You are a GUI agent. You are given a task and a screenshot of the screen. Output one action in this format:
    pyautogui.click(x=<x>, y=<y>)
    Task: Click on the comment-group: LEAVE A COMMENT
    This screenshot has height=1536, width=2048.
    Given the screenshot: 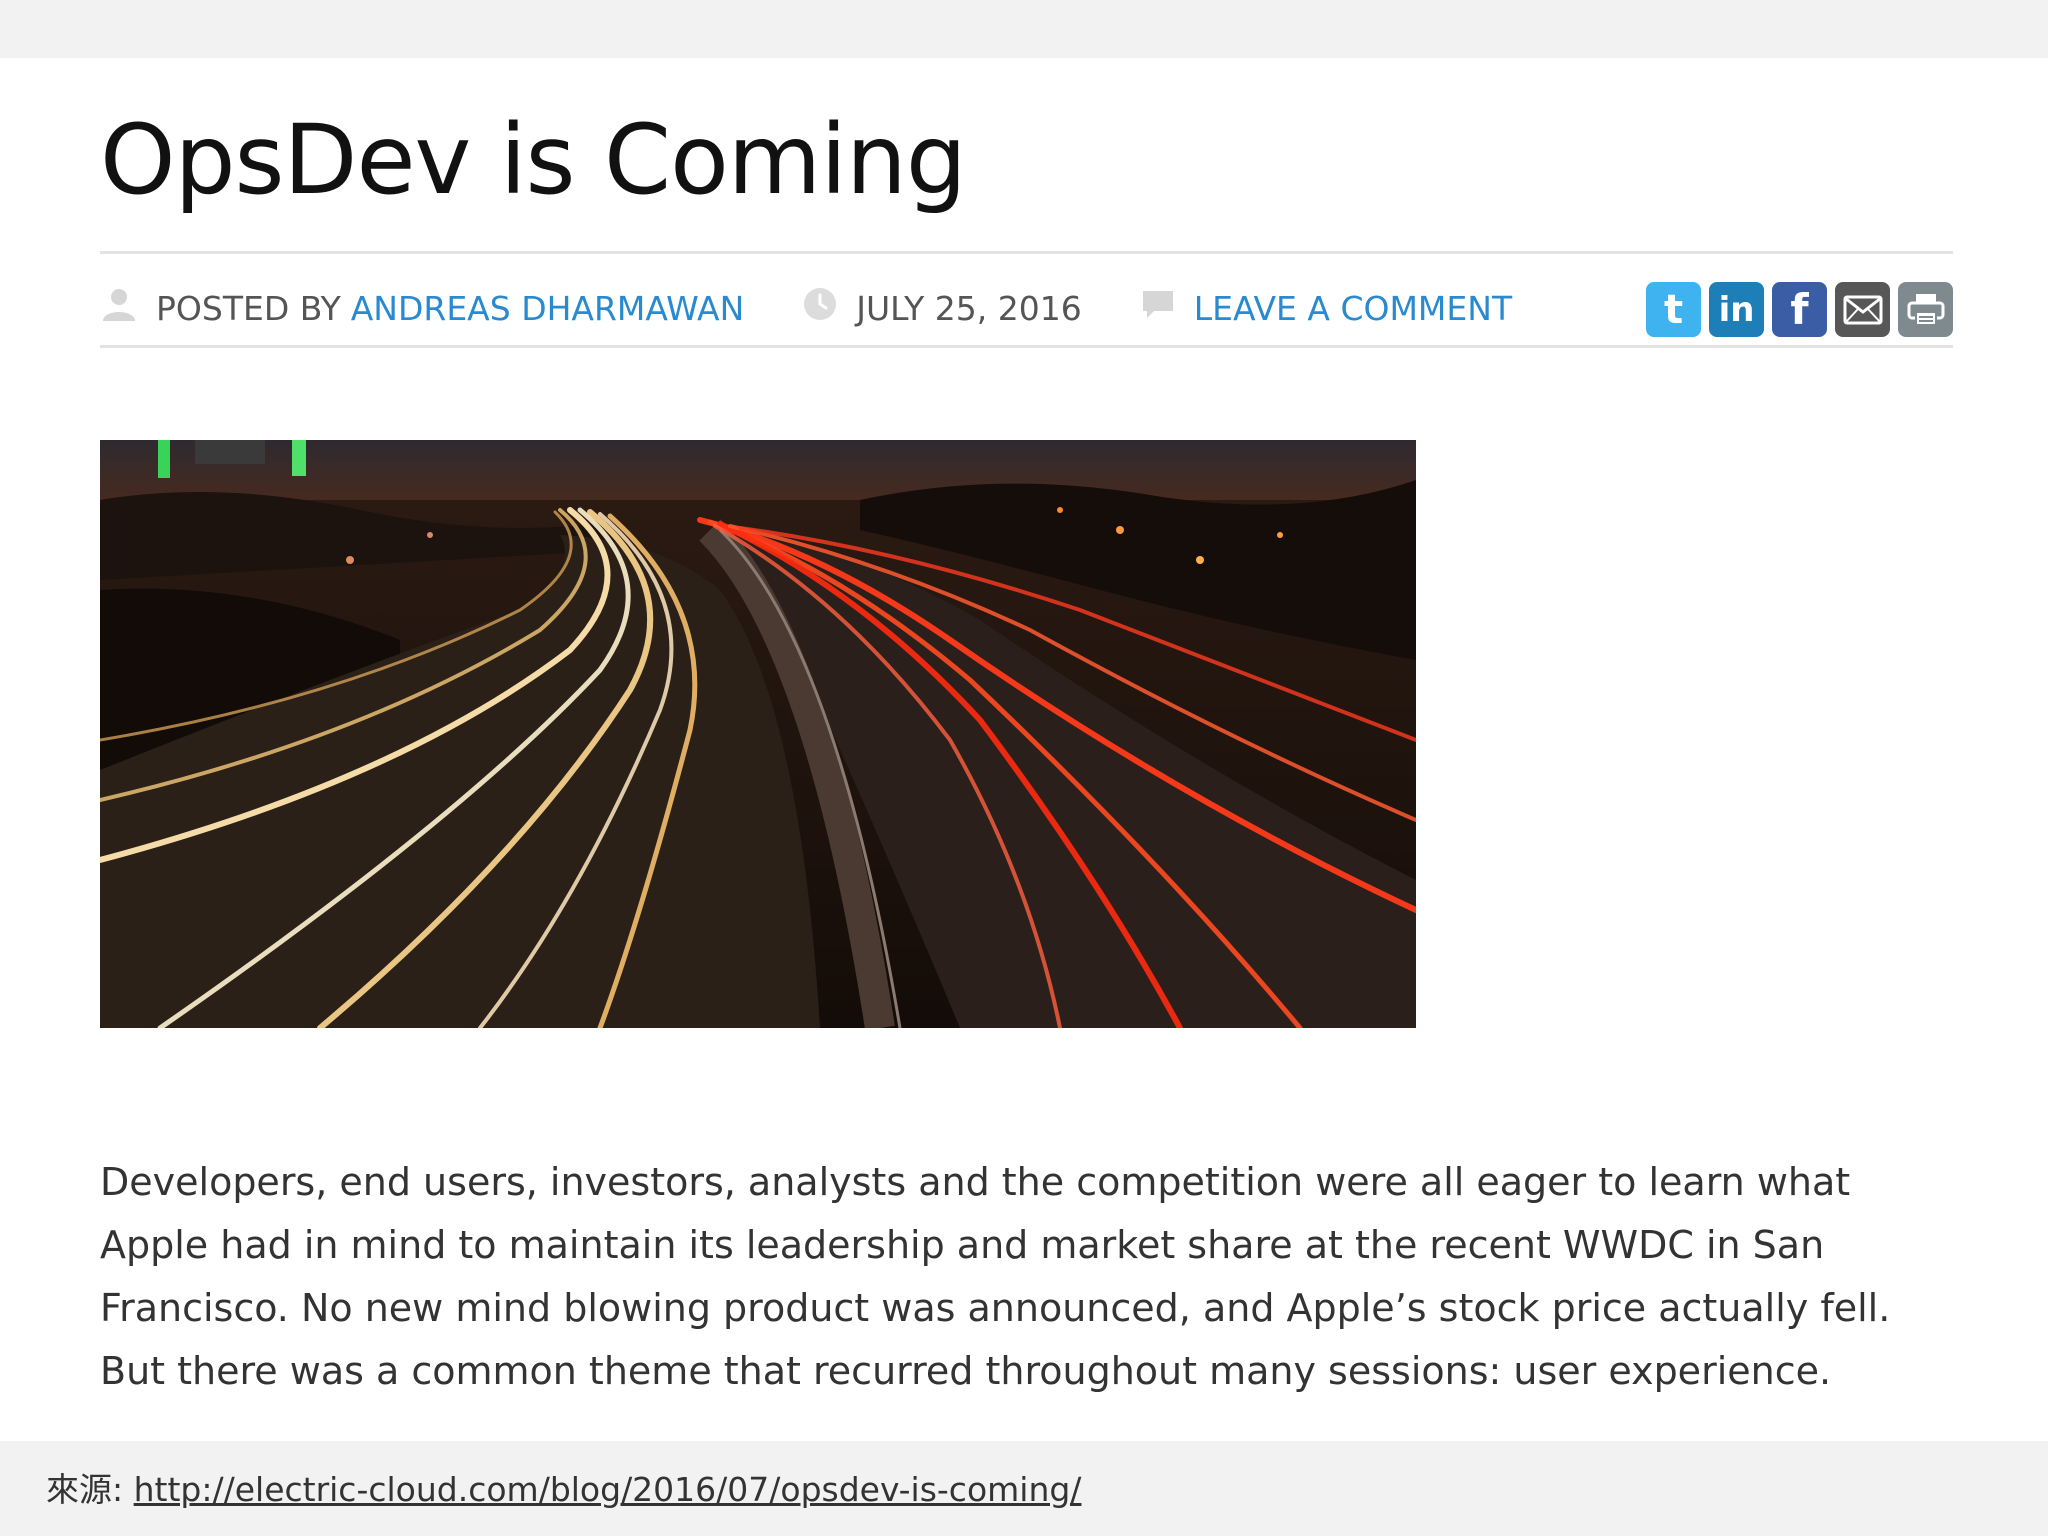 What is the action you would take?
    pyautogui.click(x=1326, y=308)
    